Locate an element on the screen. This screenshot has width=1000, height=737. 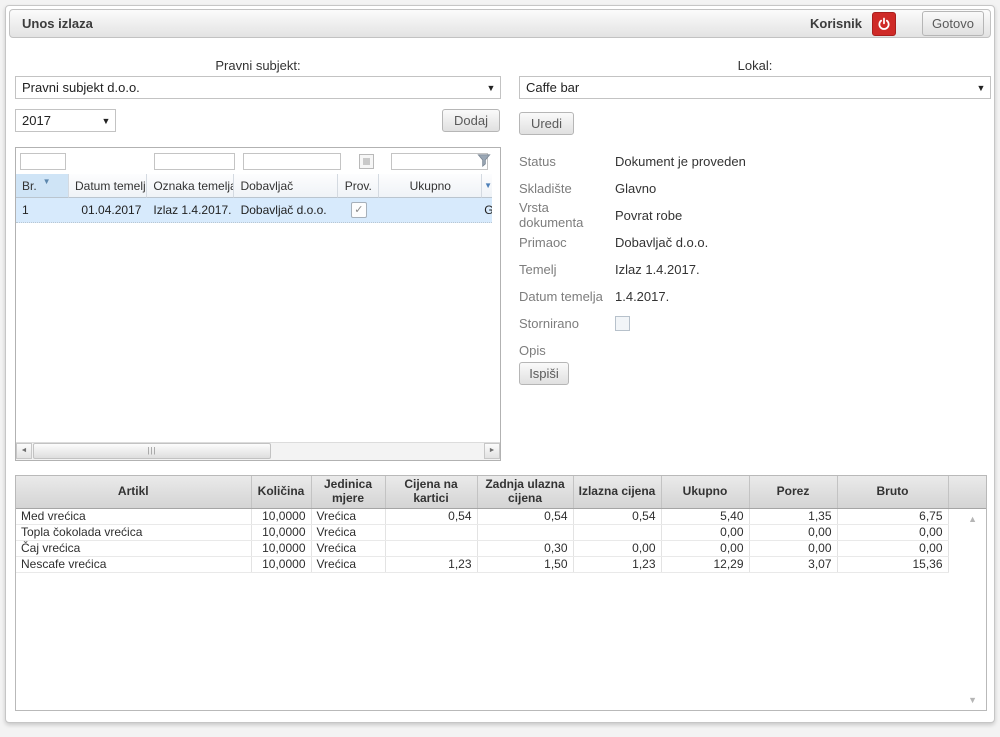
detail-status-value: Dokument je proveden is located at coordinates (680, 161).